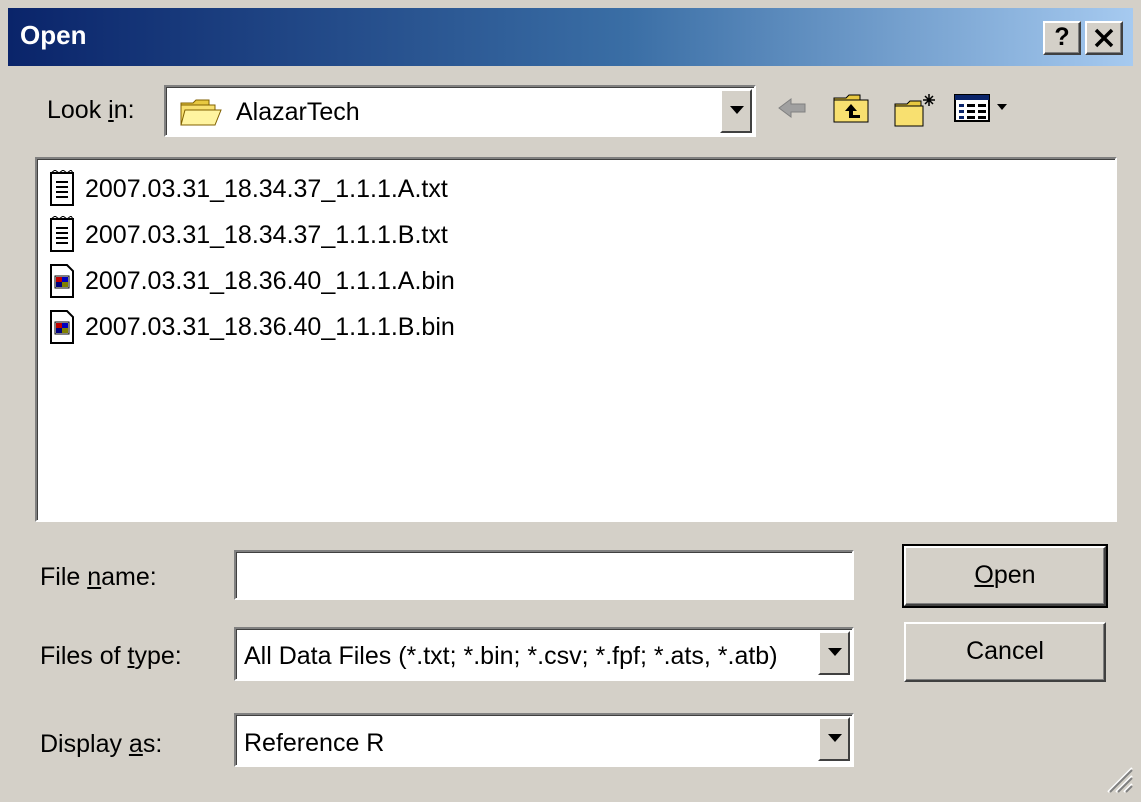  I want to click on files-of-type-label: Files of type:, so click(111, 656).